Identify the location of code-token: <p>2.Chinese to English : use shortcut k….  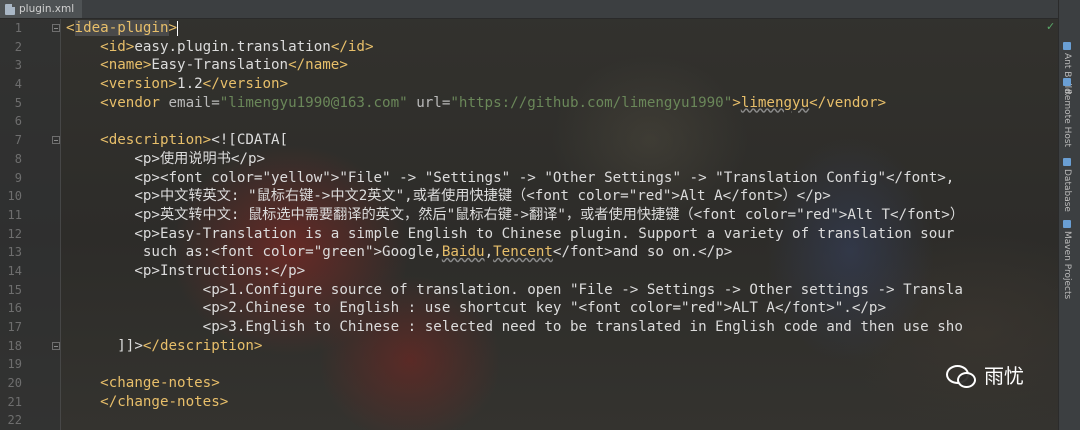
(476, 308).